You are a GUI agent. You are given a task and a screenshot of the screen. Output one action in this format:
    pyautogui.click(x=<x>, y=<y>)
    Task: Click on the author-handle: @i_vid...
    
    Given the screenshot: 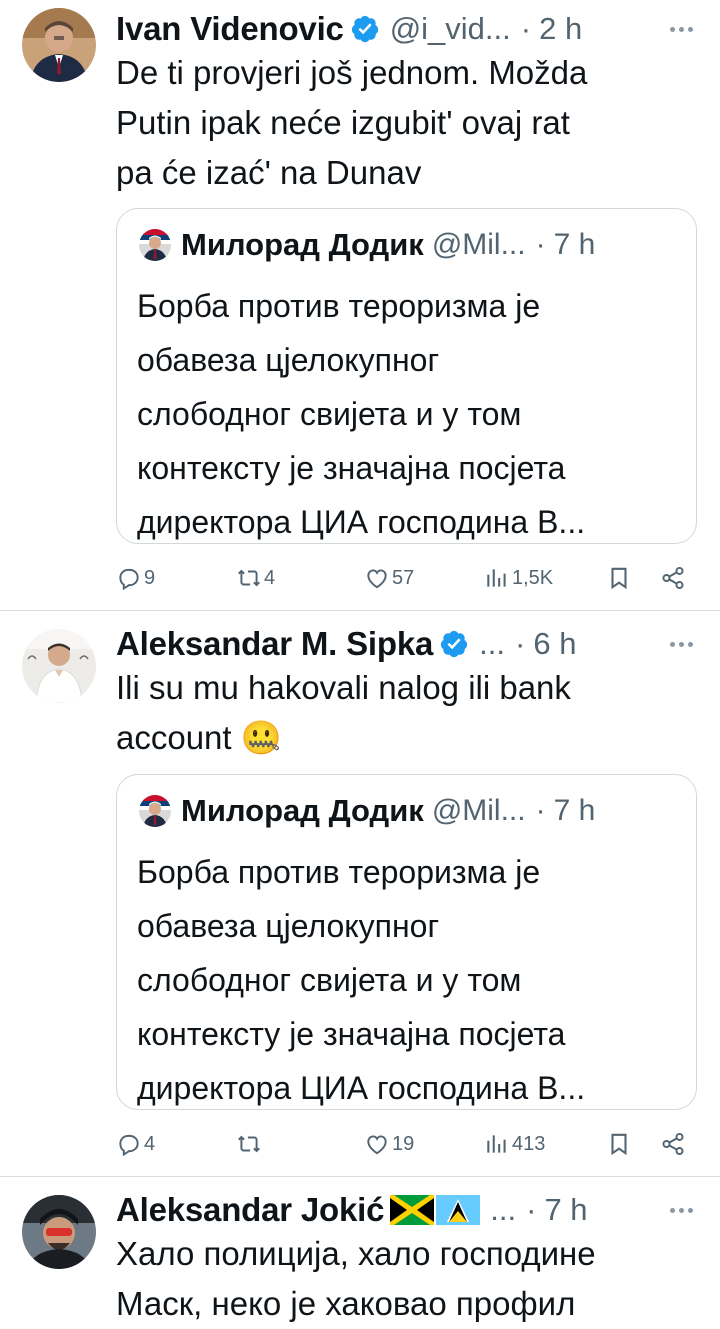 What is the action you would take?
    pyautogui.click(x=450, y=29)
    